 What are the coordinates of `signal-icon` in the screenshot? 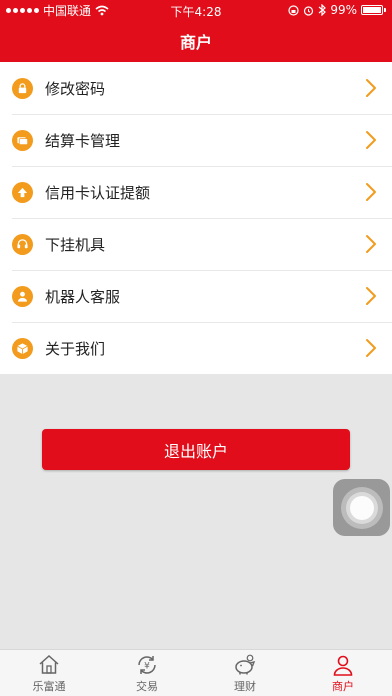 It's located at (22, 10).